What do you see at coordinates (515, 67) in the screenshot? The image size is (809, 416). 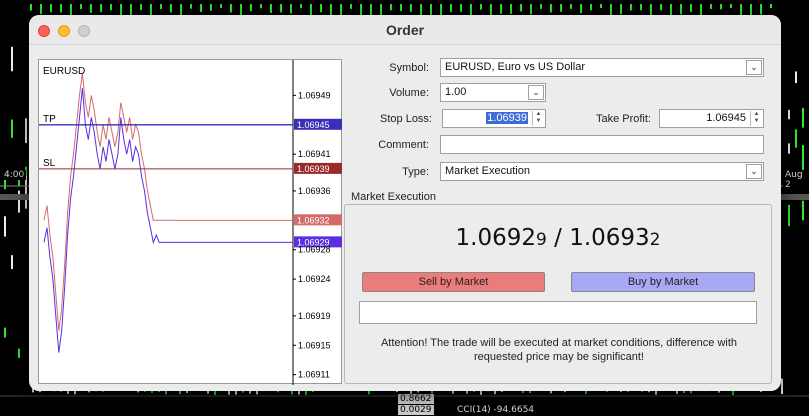 I see `symbol-value: EURUSD, Euro vs US Dollar` at bounding box center [515, 67].